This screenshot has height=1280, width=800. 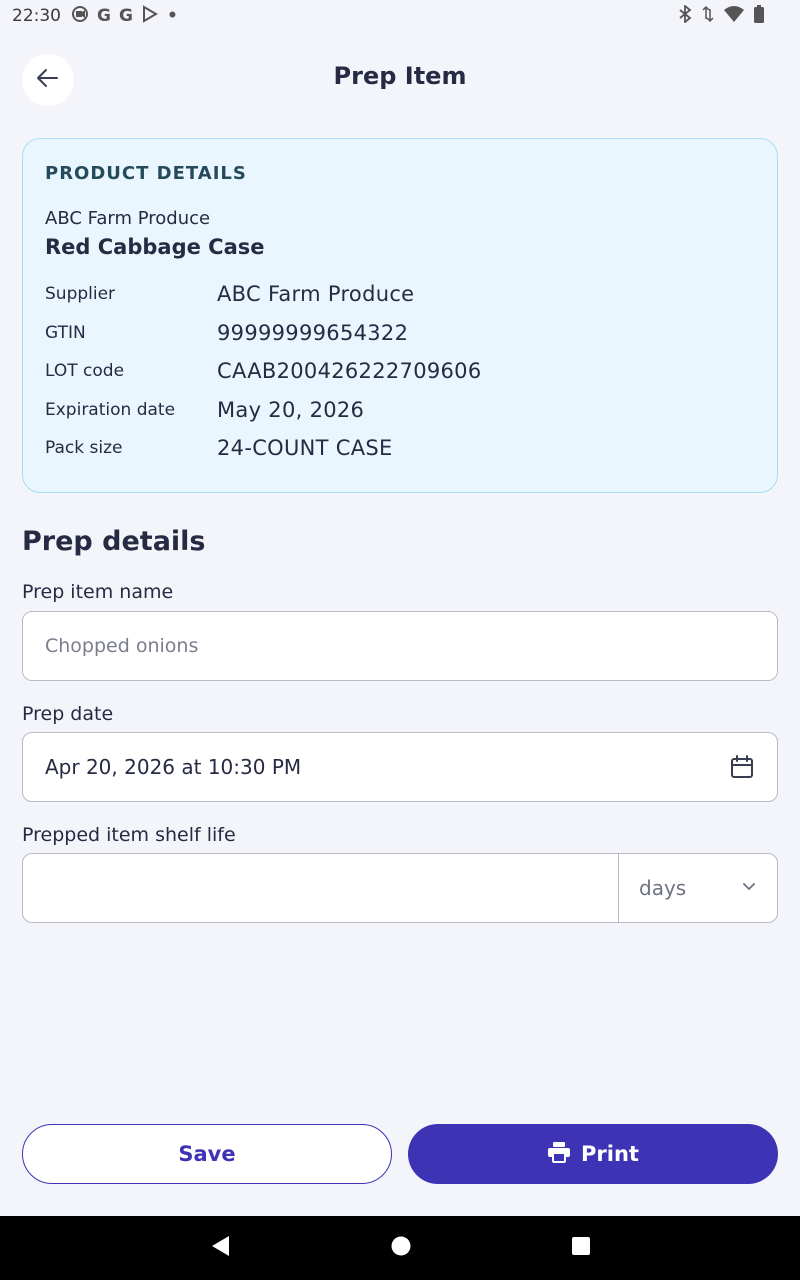 What do you see at coordinates (155, 247) in the screenshot?
I see `product-name: Red Cabbage Case` at bounding box center [155, 247].